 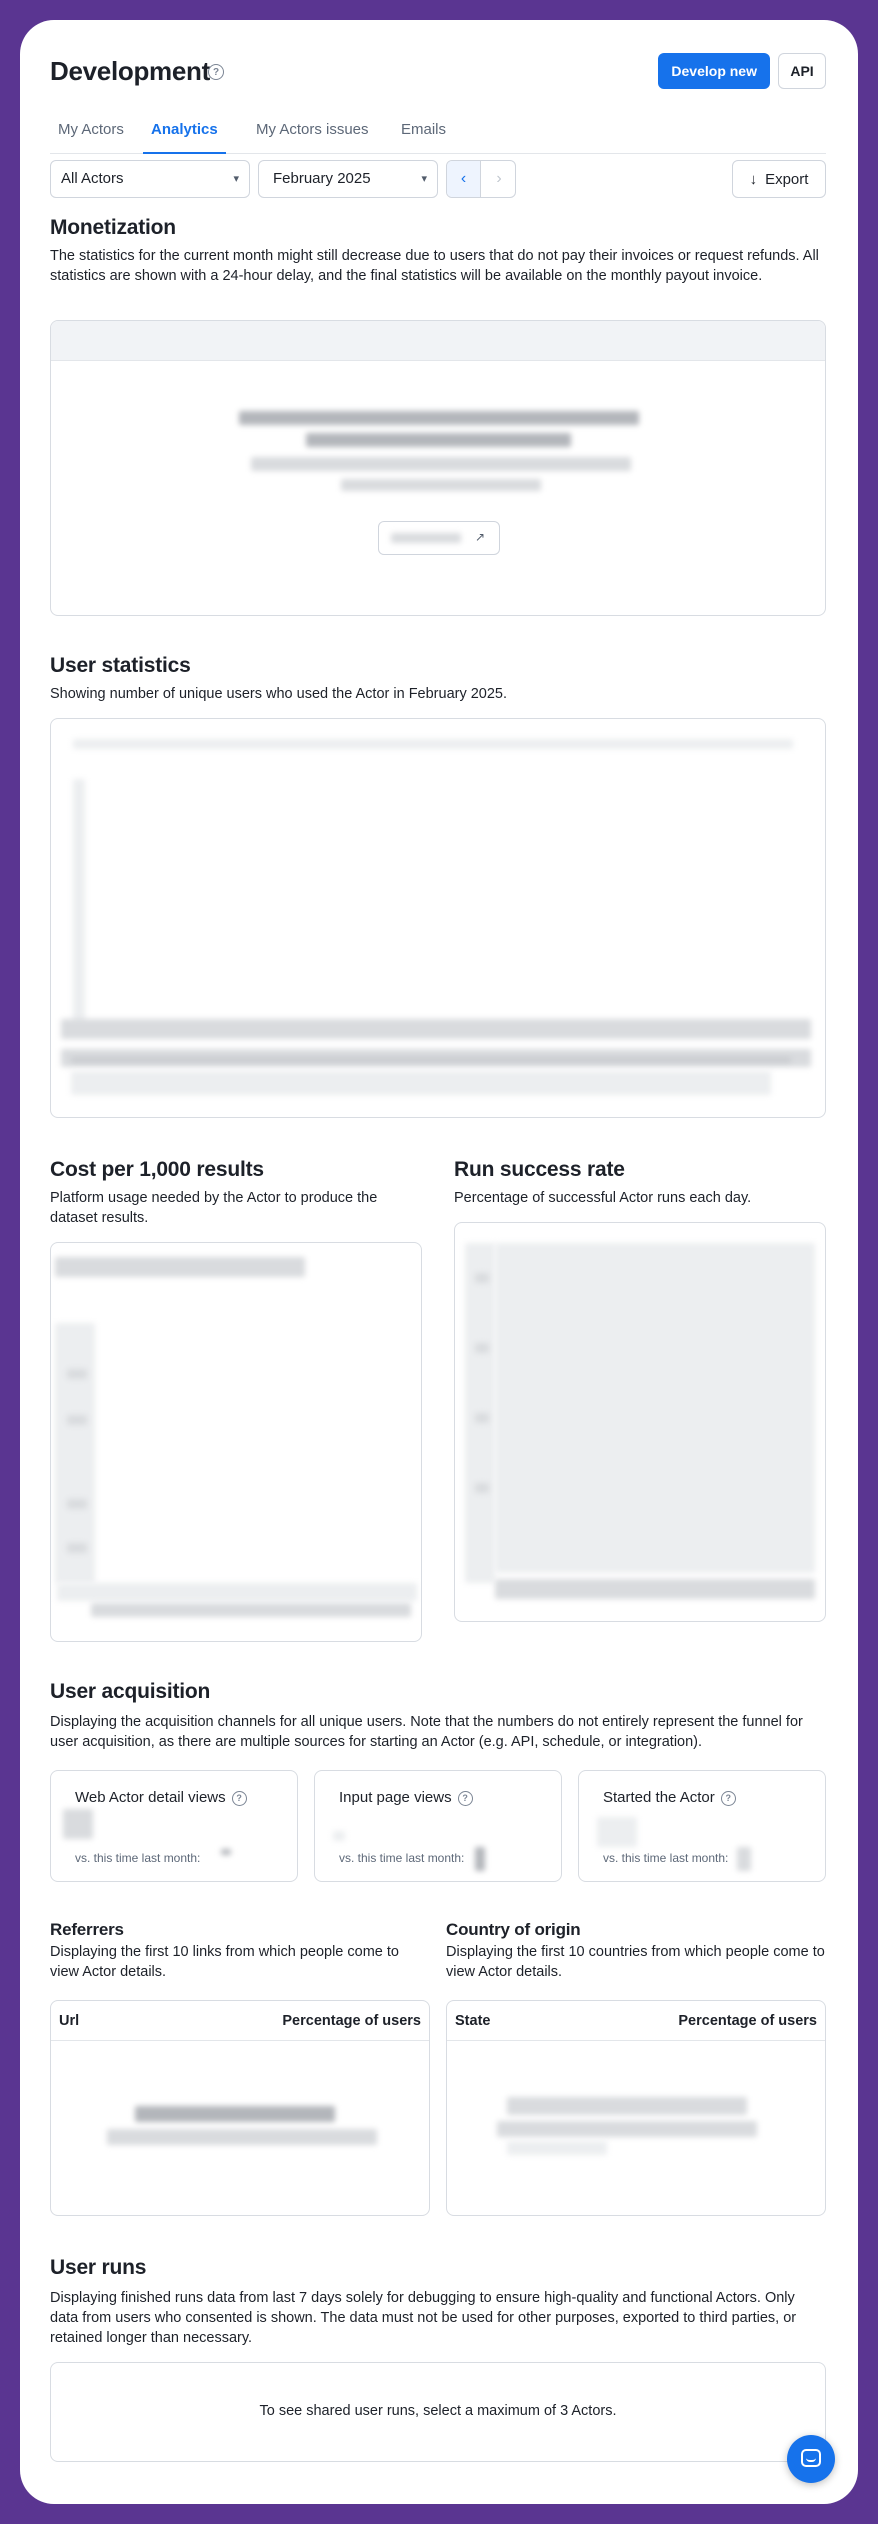 I want to click on redacted-chart-legend, so click(x=180, y=1267).